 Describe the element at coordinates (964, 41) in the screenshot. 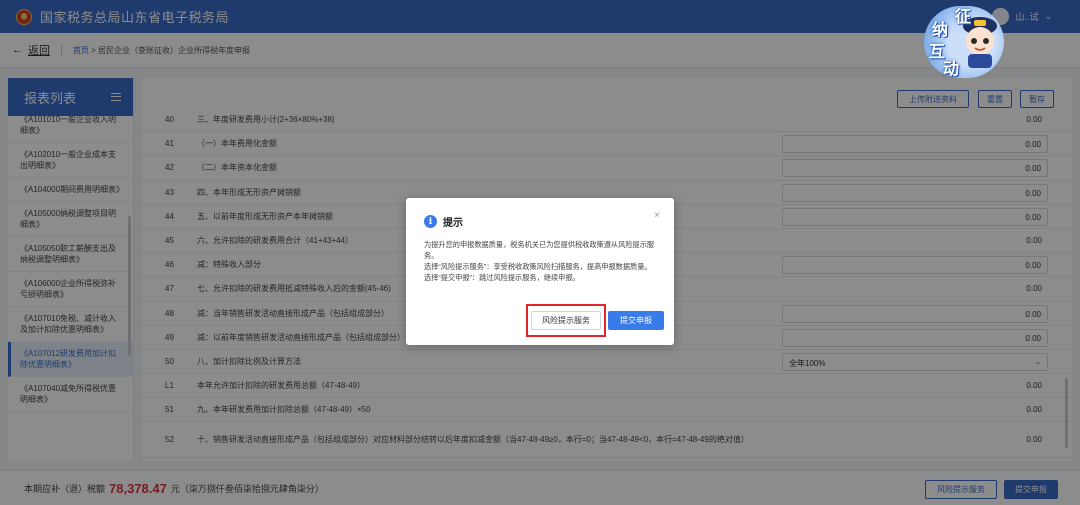

I see `mascot-logo: 征 纳 互 动` at that location.